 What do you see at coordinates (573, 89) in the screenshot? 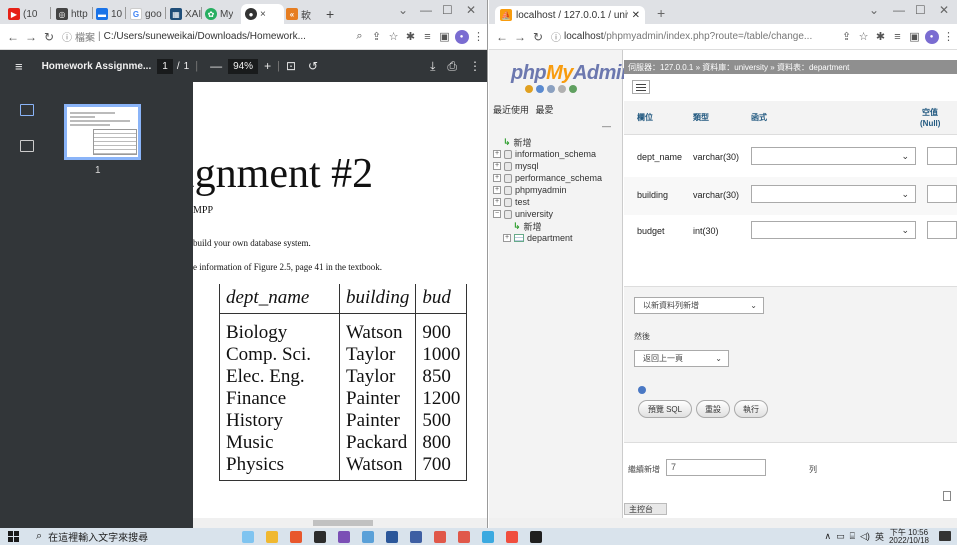
I see `reload-nav-icon` at bounding box center [573, 89].